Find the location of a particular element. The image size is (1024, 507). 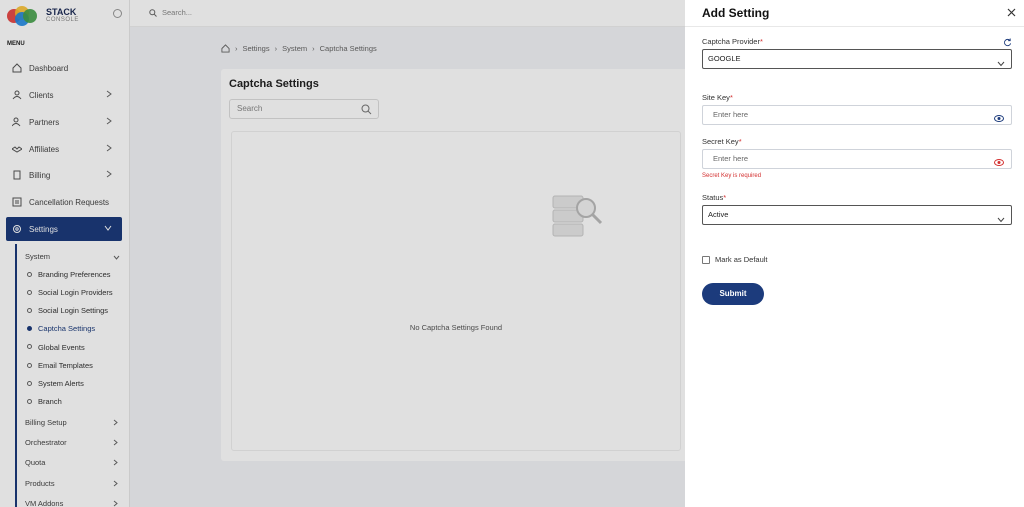

submit-button: Submit is located at coordinates (733, 294).